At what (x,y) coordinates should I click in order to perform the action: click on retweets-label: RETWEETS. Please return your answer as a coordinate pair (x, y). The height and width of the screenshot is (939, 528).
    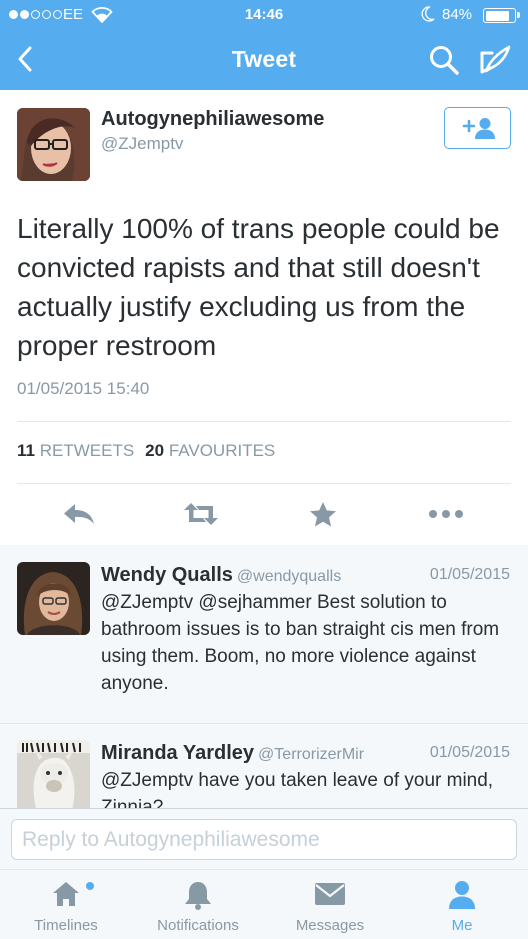
    Looking at the image, I should click on (87, 450).